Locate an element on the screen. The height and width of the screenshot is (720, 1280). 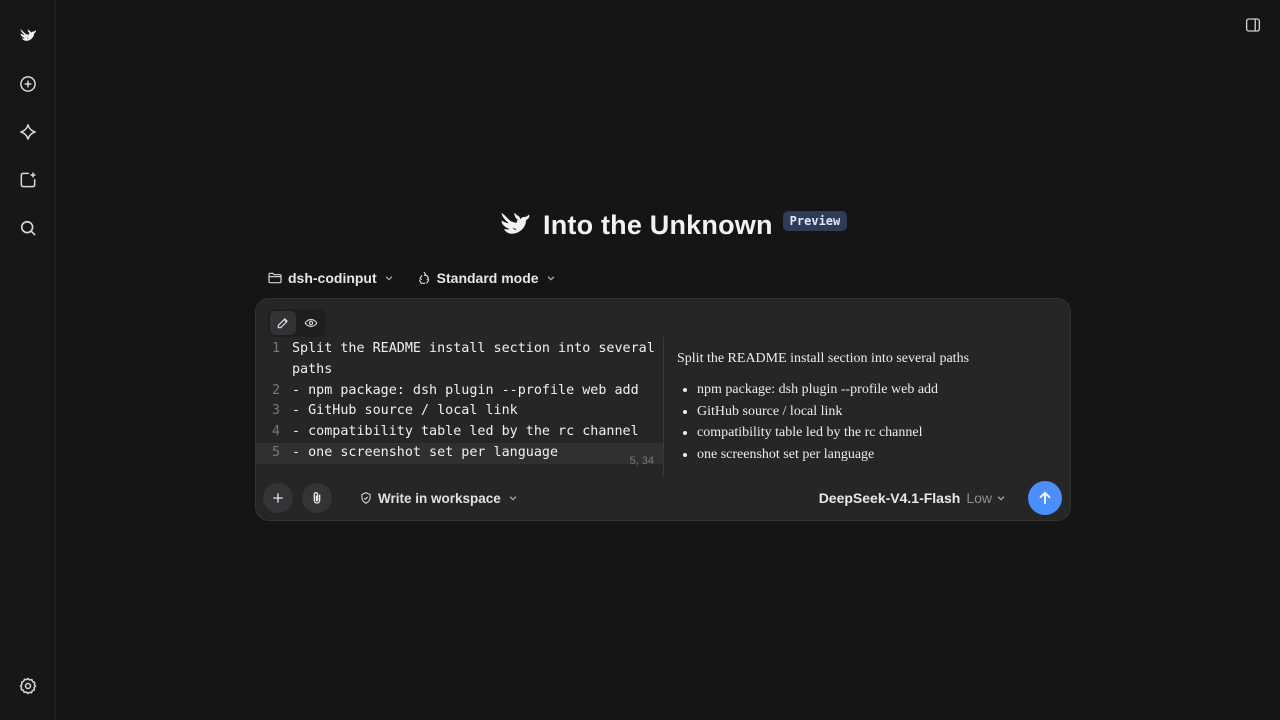
line-number: 5 is located at coordinates (275, 452).